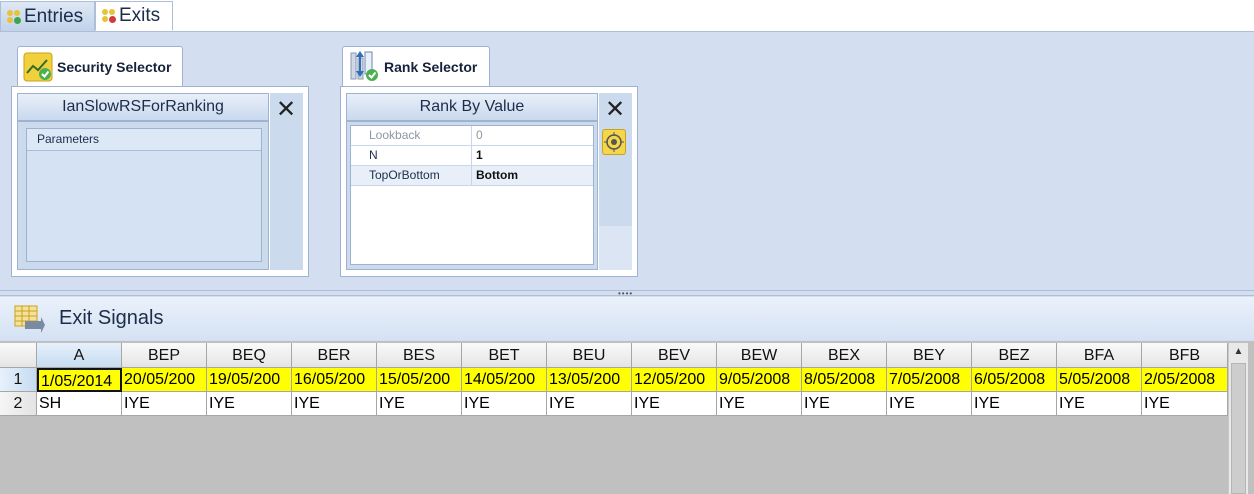 The height and width of the screenshot is (494, 1254). What do you see at coordinates (111, 318) in the screenshot?
I see `exit-signals-title: Exit Signals` at bounding box center [111, 318].